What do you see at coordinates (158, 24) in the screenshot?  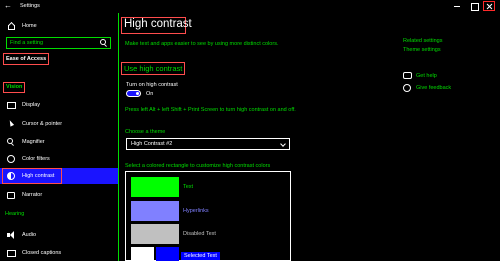 I see `page-title: High contrast` at bounding box center [158, 24].